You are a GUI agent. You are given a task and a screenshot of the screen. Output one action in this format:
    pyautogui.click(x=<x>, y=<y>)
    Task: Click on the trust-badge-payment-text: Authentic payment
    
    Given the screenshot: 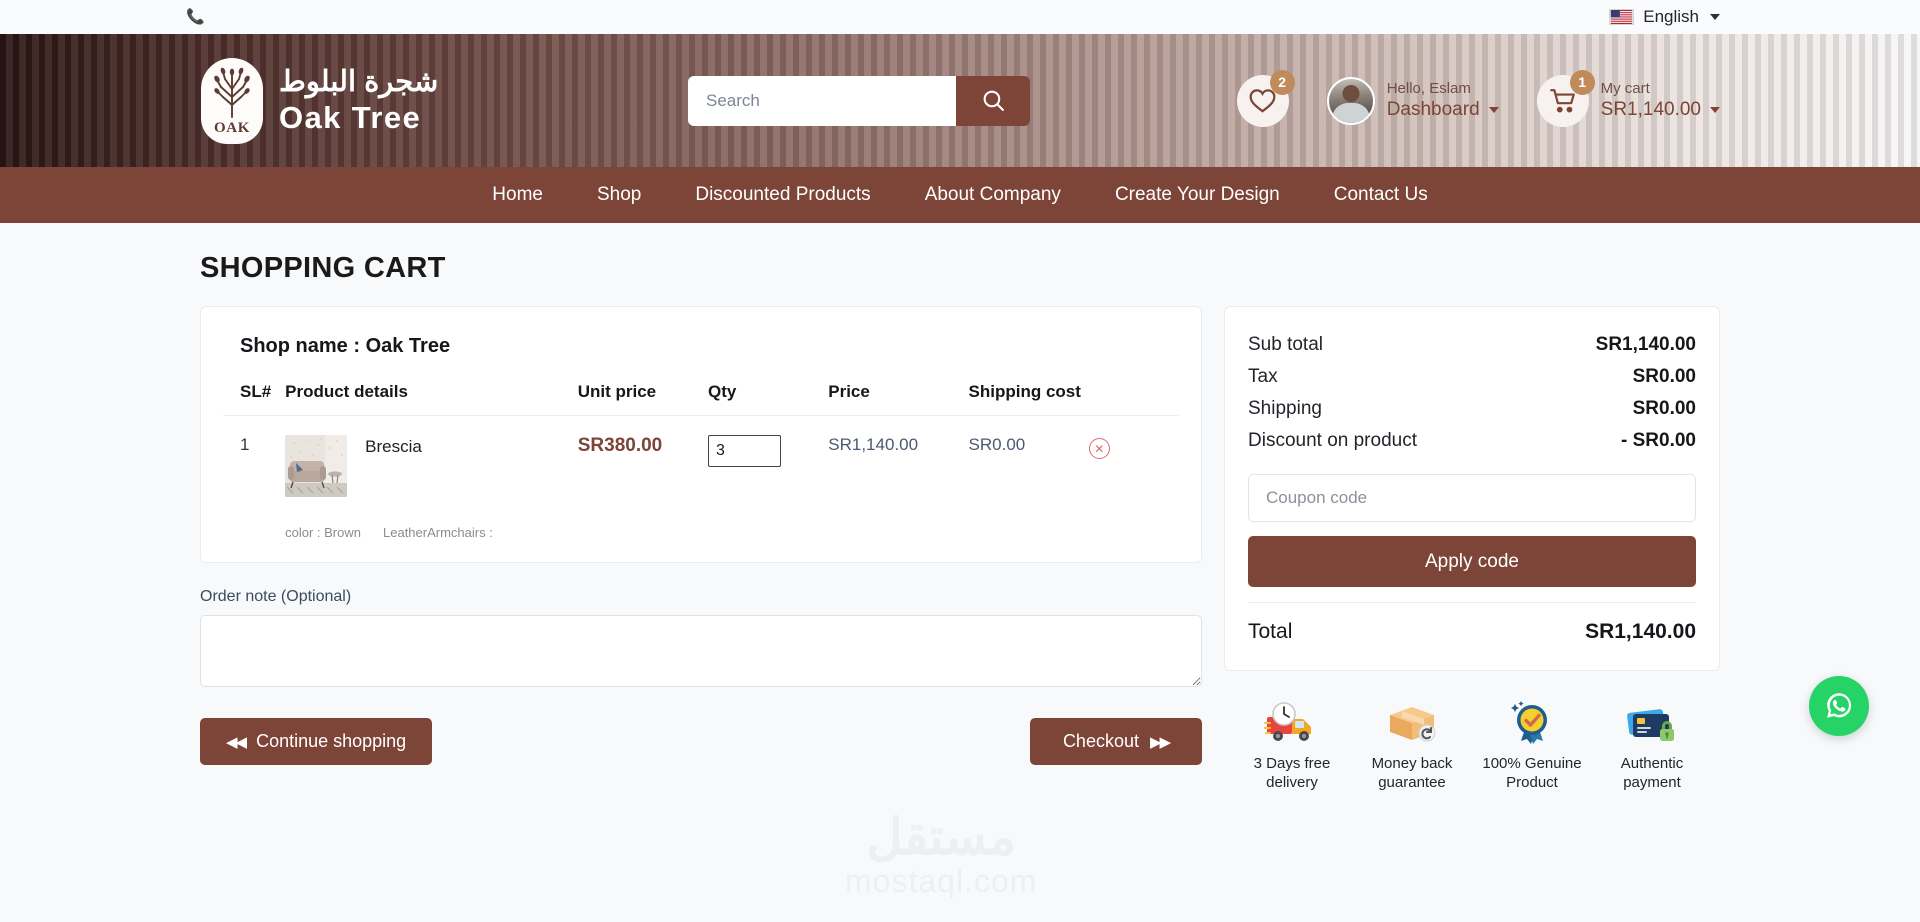 What is the action you would take?
    pyautogui.click(x=1652, y=773)
    